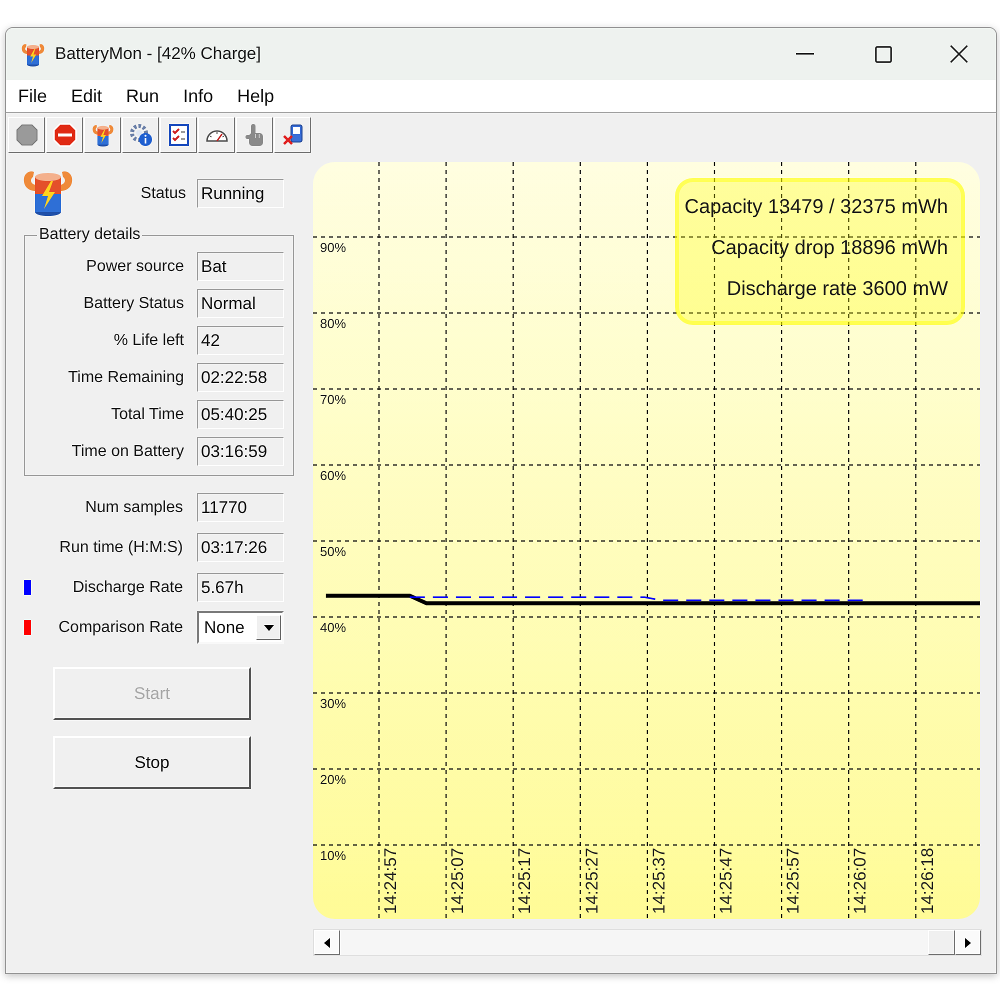  I want to click on axis-label: 14:25:47, so click(726, 881).